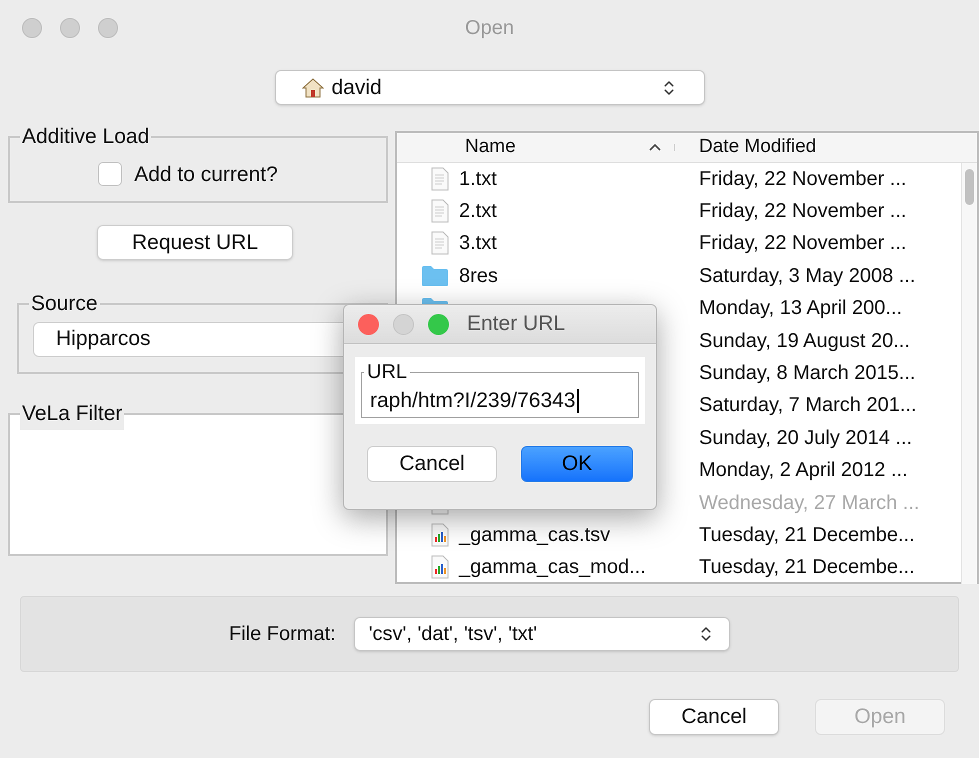  I want to click on location-dropdown: david, so click(489, 87).